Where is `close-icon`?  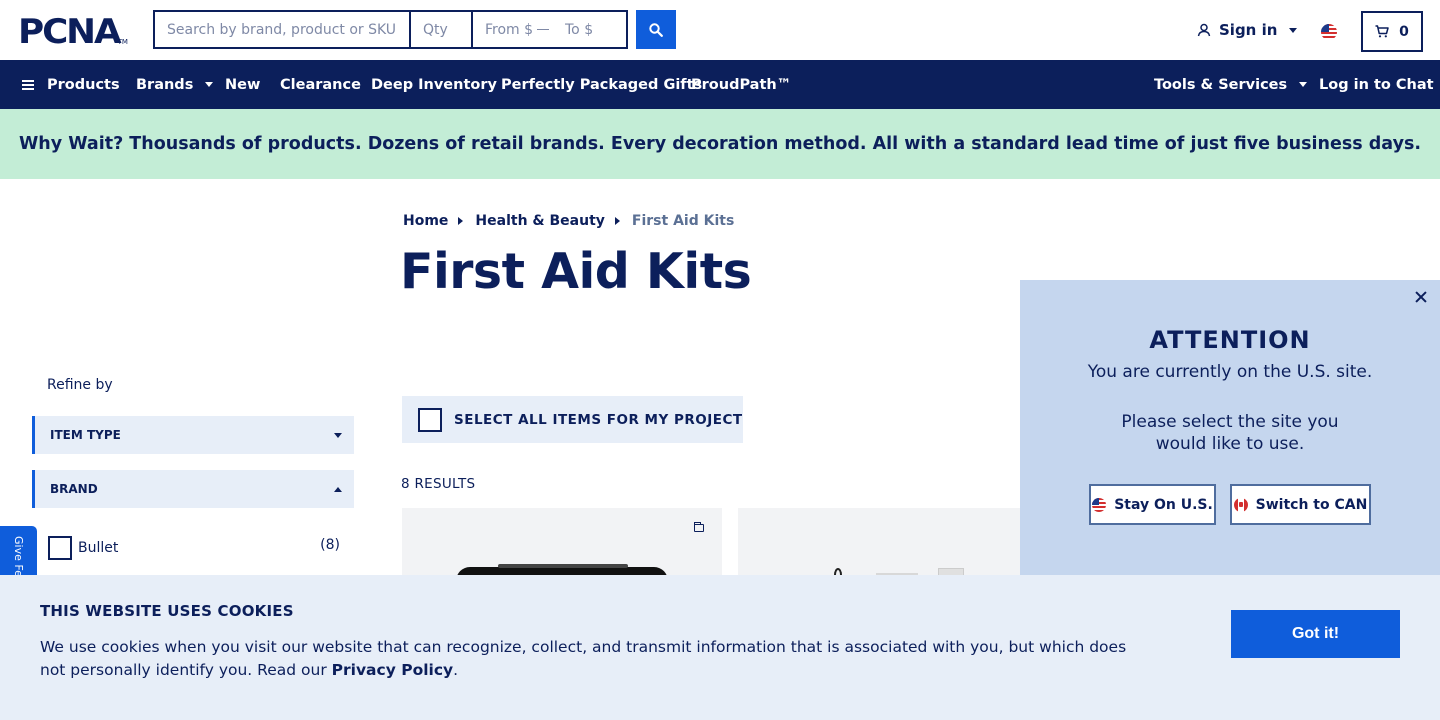
close-icon is located at coordinates (1421, 297).